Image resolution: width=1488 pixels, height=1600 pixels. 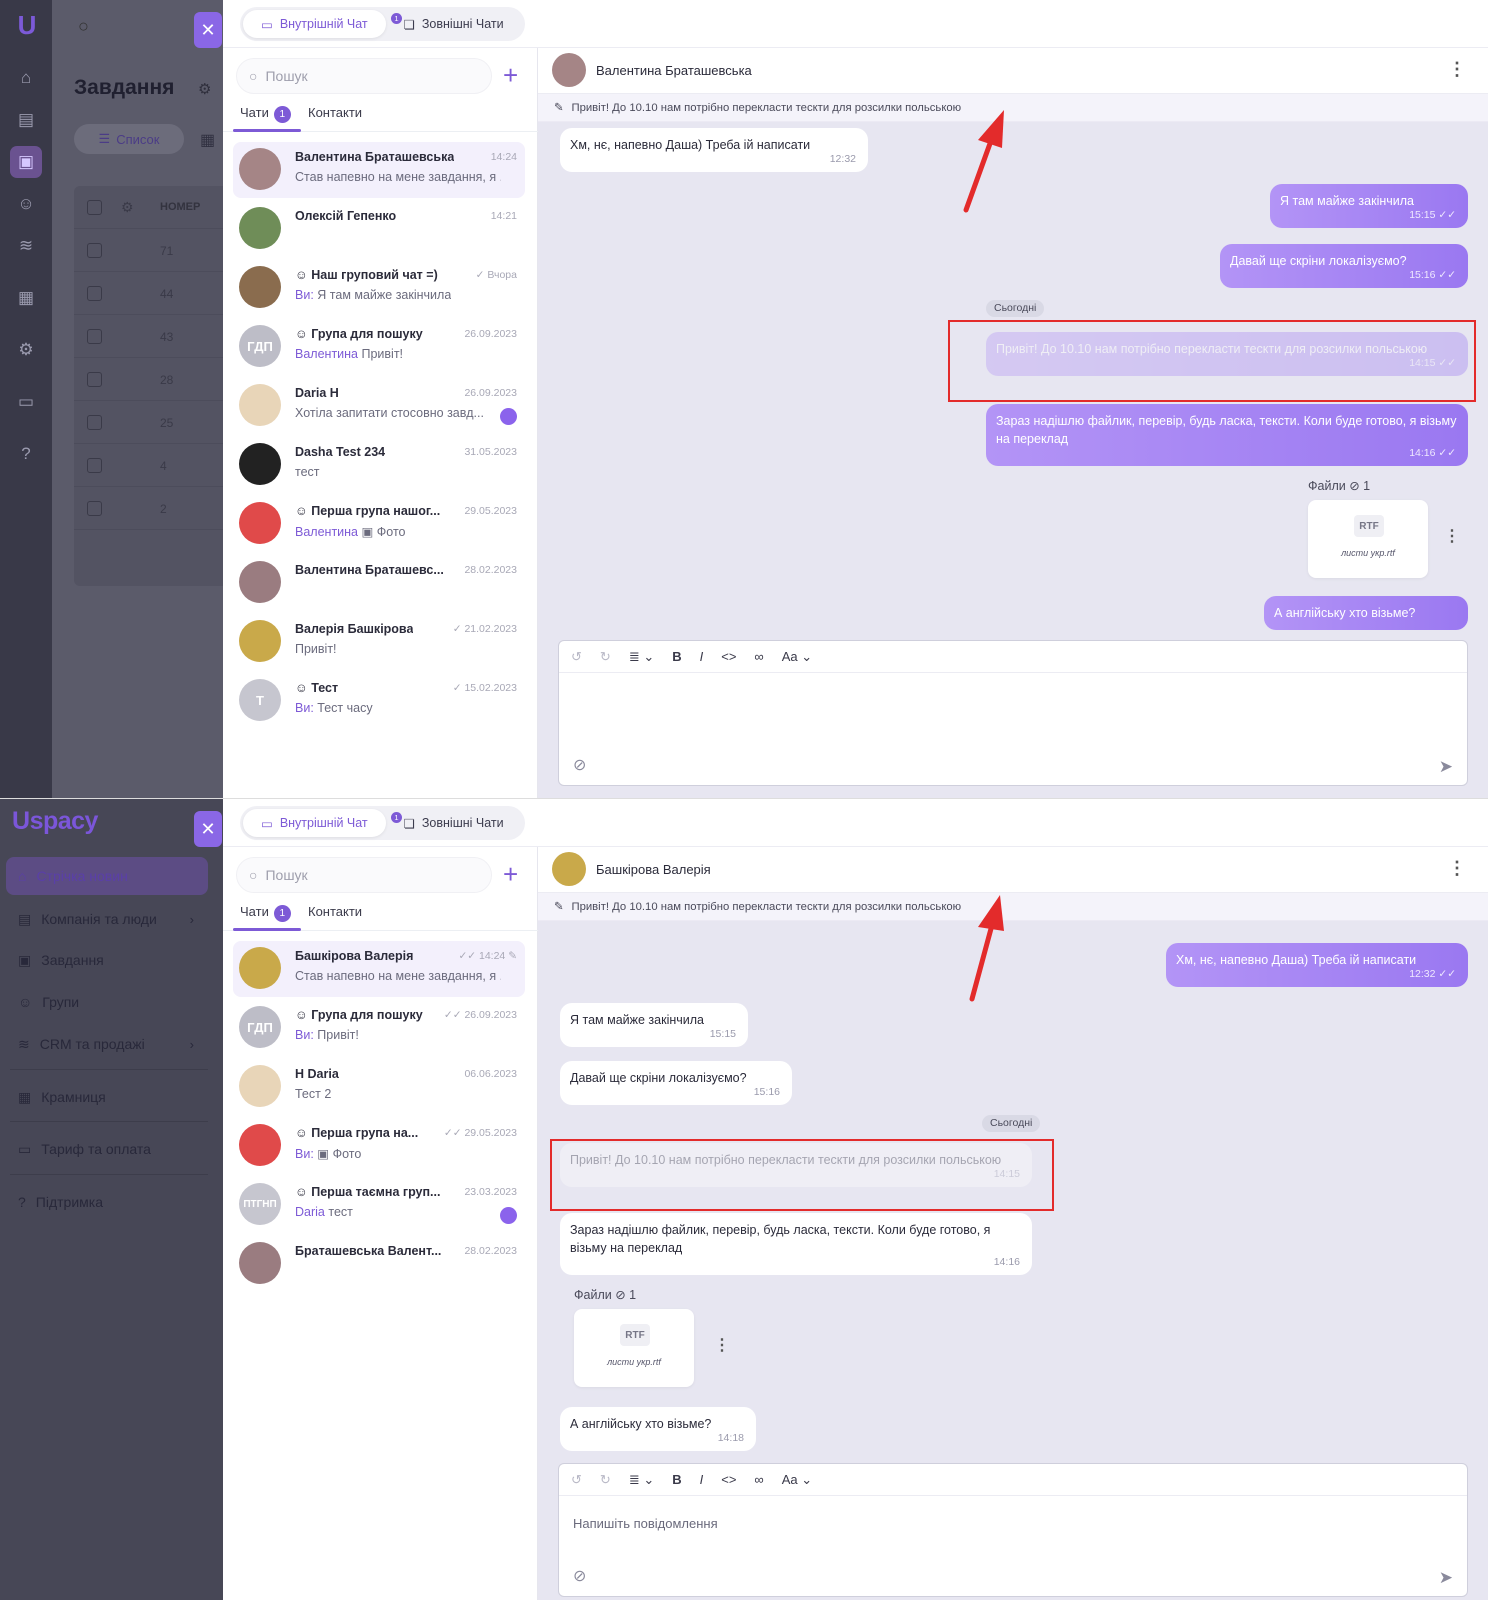 What do you see at coordinates (26, 204) in the screenshot?
I see `people-icon: ☺` at bounding box center [26, 204].